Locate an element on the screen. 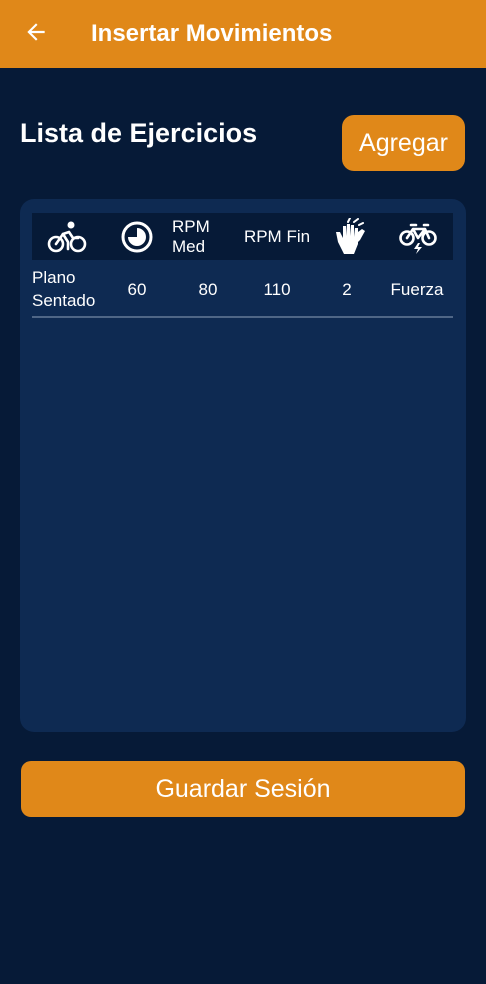 The image size is (486, 984). timer-icon is located at coordinates (137, 236).